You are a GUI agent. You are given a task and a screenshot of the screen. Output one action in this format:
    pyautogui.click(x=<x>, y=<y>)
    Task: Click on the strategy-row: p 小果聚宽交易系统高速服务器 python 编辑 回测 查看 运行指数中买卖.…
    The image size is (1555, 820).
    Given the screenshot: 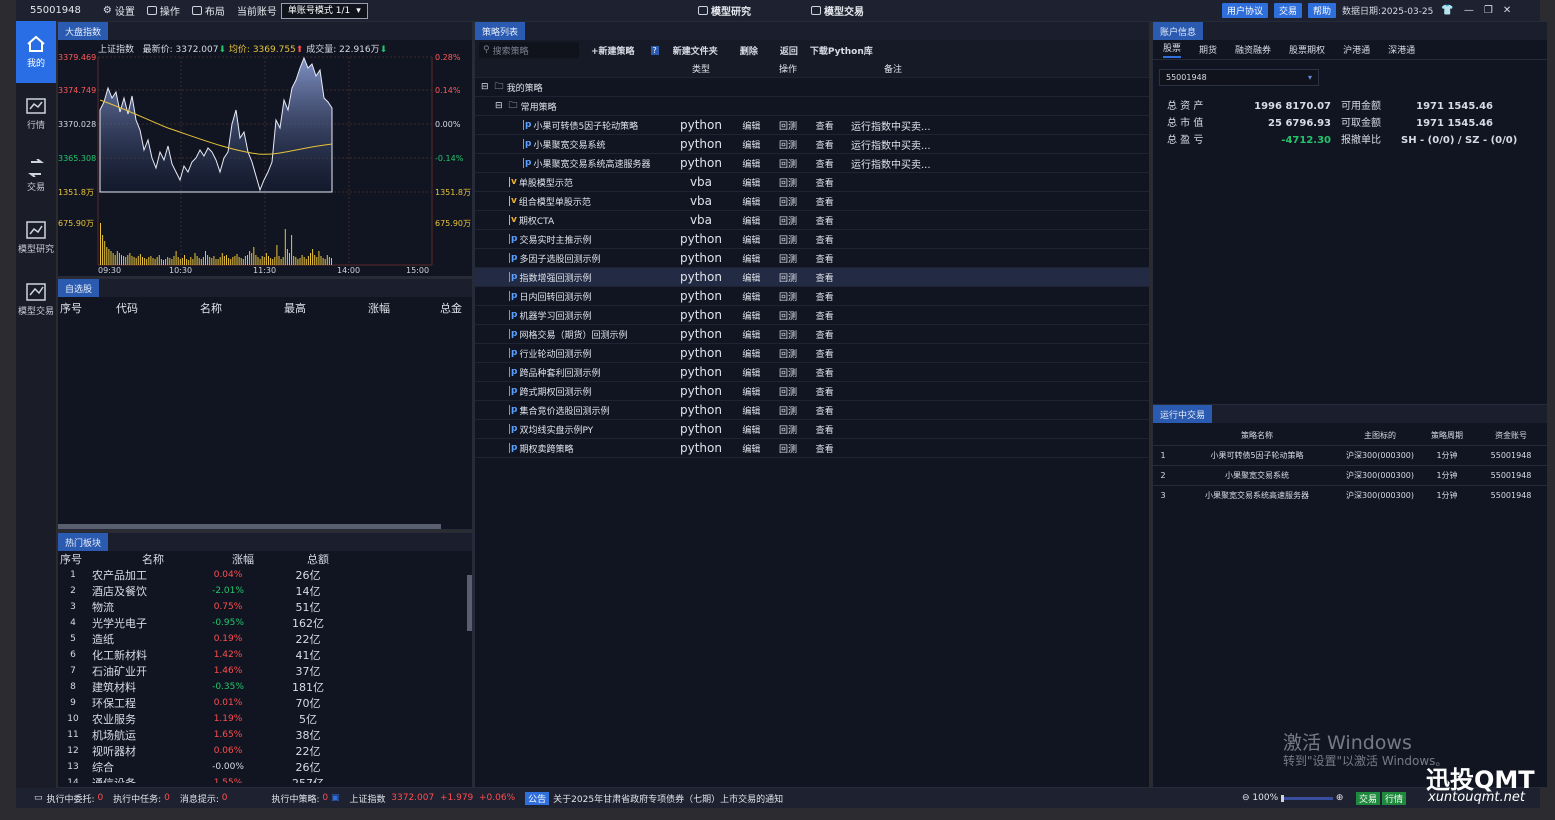 What is the action you would take?
    pyautogui.click(x=812, y=163)
    